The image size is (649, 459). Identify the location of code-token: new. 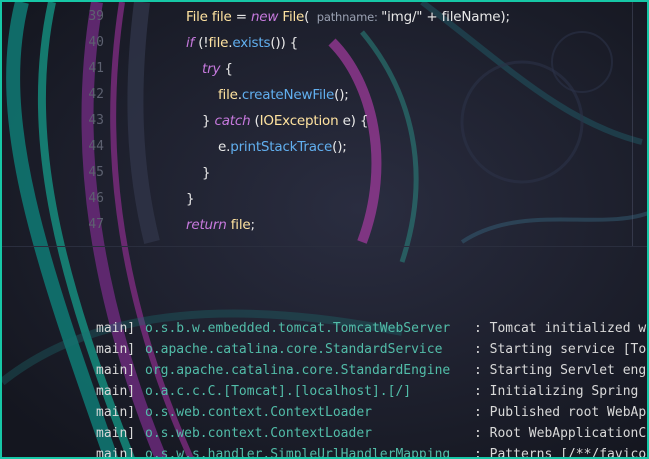
(264, 17).